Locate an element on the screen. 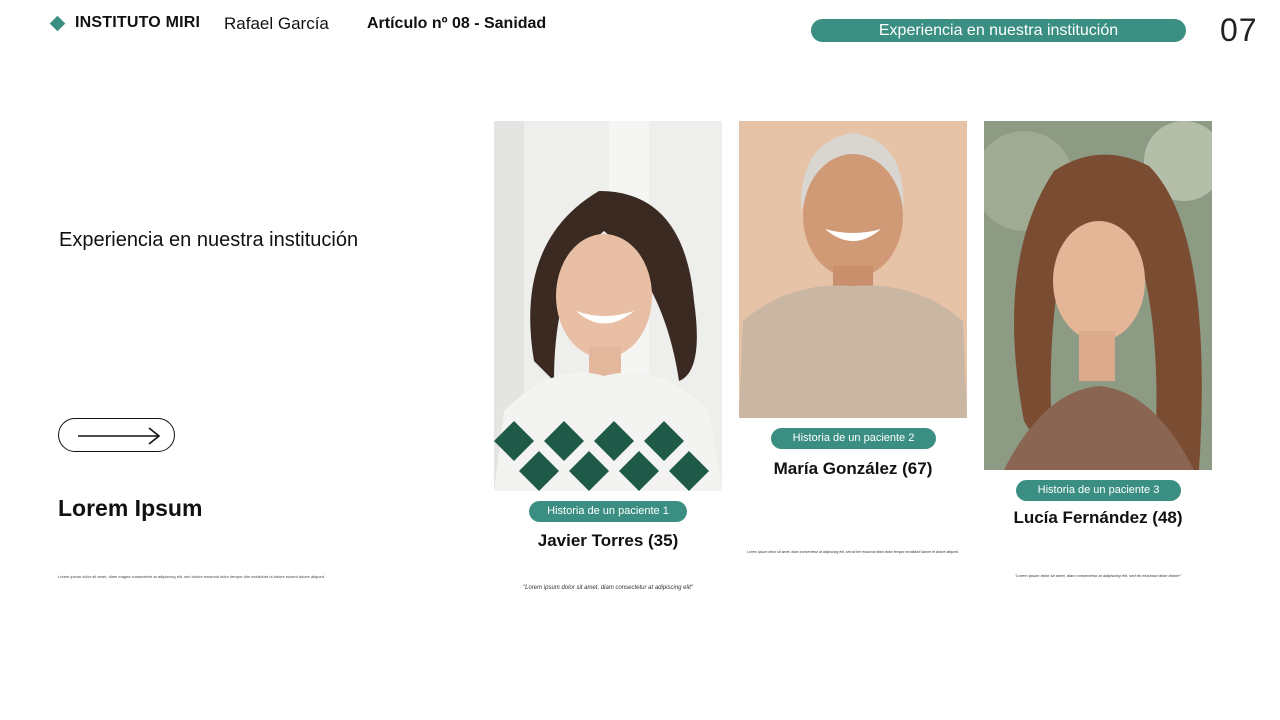  brand: INSTITUTO MIRI is located at coordinates (125, 23).